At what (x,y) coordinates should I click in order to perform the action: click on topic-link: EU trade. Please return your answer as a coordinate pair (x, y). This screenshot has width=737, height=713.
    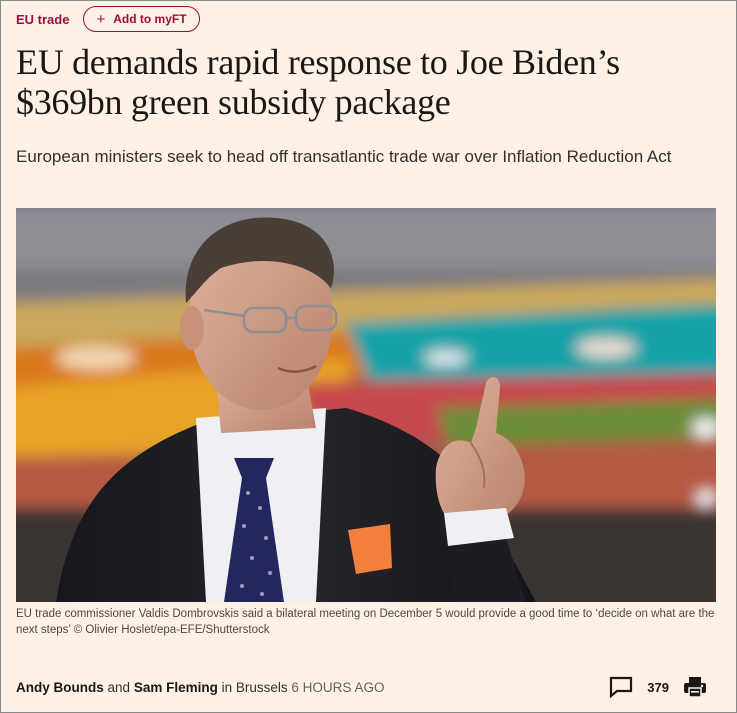
    Looking at the image, I should click on (42, 19).